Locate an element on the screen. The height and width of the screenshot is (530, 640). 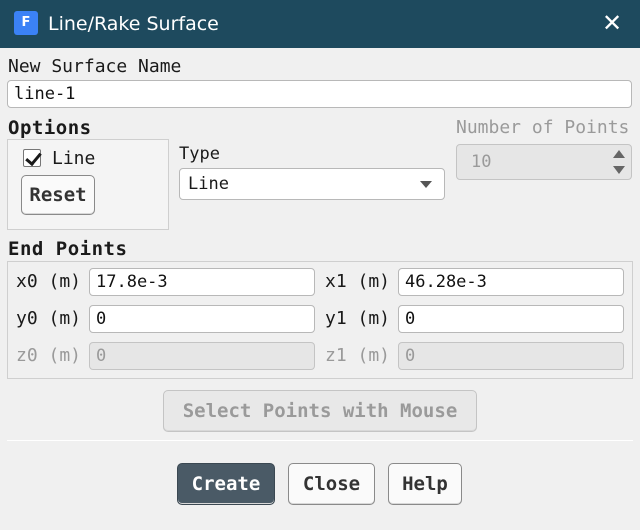
y1-input: 0 is located at coordinates (511, 319).